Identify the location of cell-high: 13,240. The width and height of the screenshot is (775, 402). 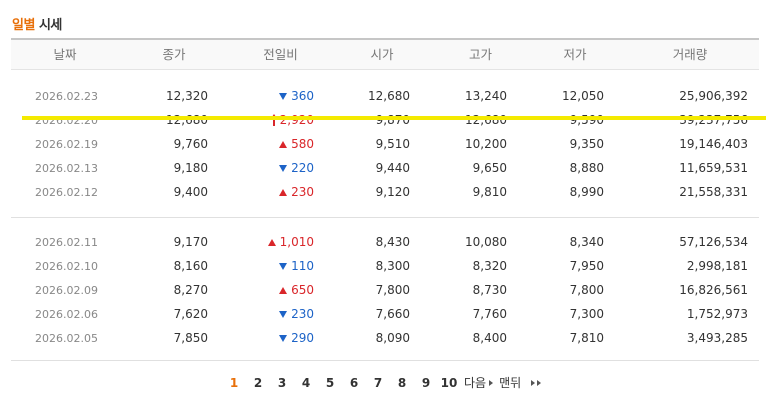
(486, 96).